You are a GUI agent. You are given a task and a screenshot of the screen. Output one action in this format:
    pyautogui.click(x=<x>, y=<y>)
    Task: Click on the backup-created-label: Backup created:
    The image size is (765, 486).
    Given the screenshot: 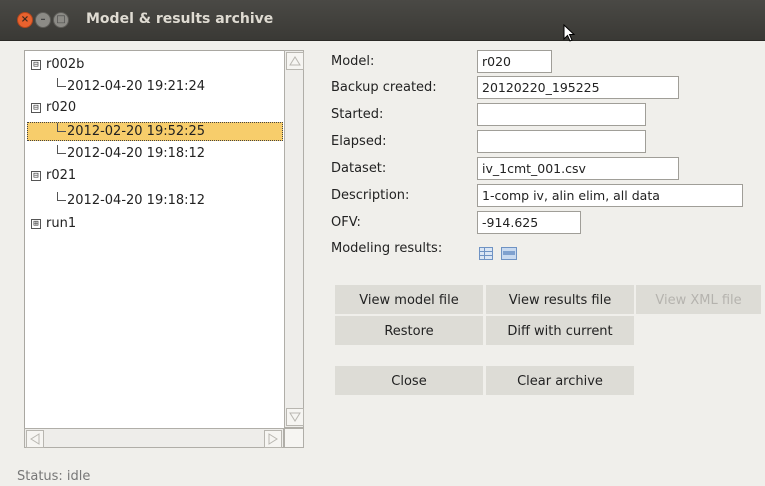 What is the action you would take?
    pyautogui.click(x=384, y=87)
    